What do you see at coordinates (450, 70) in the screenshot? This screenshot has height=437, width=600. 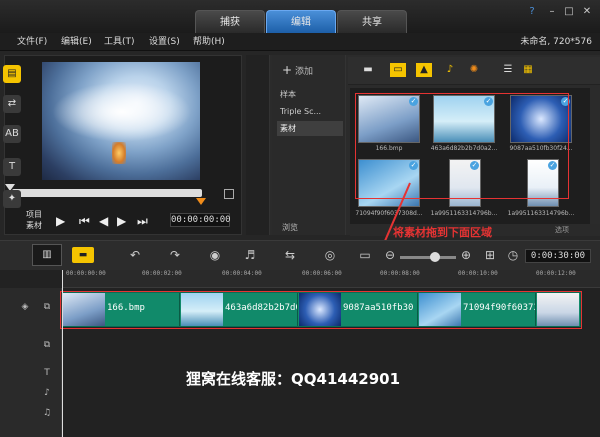 I see `audio-filter-icon: ♪` at bounding box center [450, 70].